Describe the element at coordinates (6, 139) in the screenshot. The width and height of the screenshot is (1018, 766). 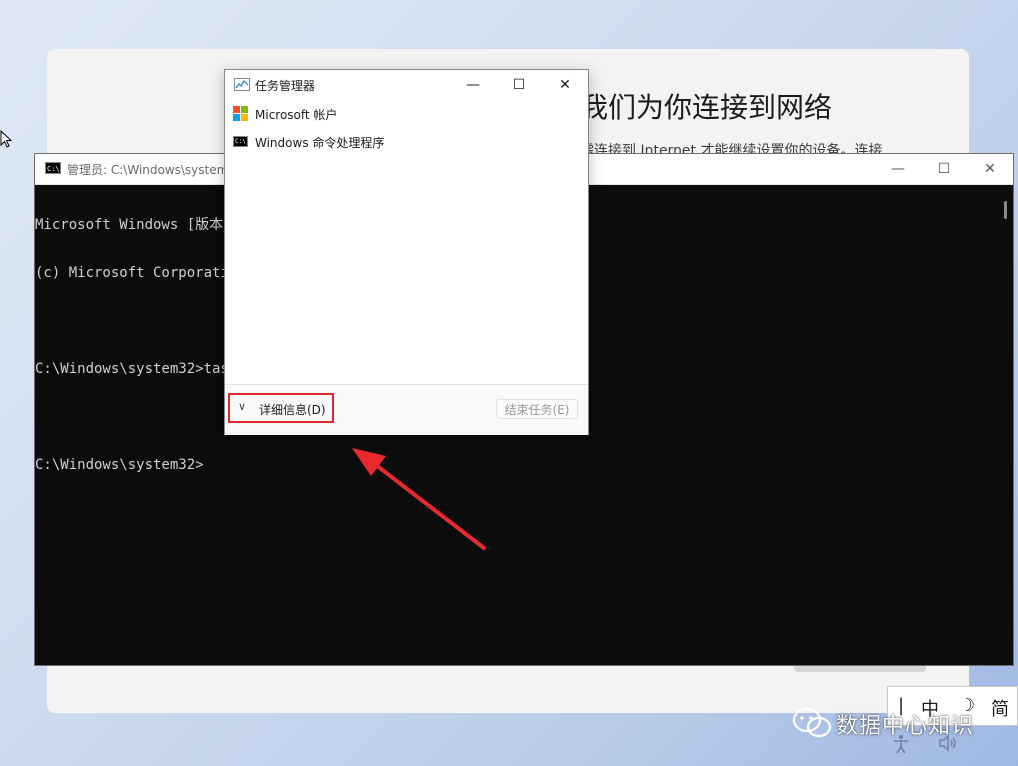
I see `mouse-cursor-icon` at that location.